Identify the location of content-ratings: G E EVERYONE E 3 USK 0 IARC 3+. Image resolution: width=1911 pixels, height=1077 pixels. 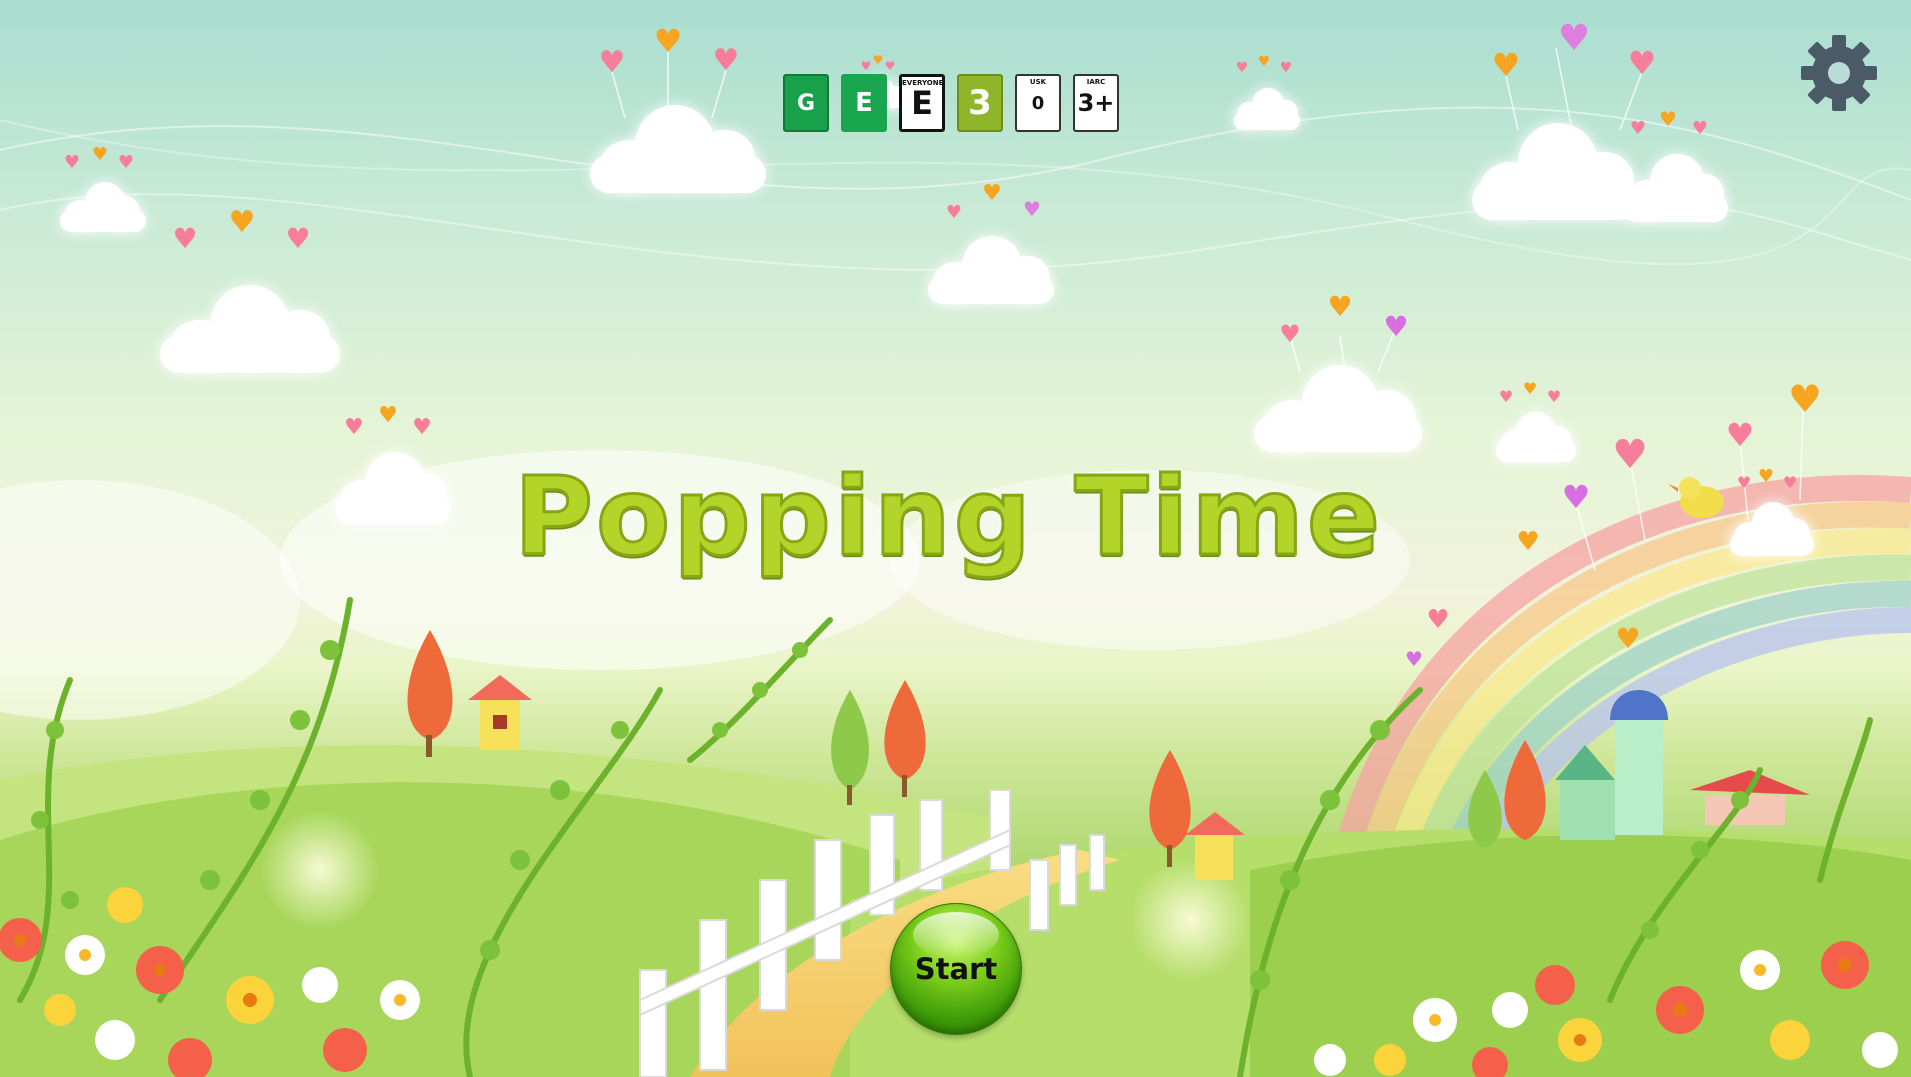
(951, 103).